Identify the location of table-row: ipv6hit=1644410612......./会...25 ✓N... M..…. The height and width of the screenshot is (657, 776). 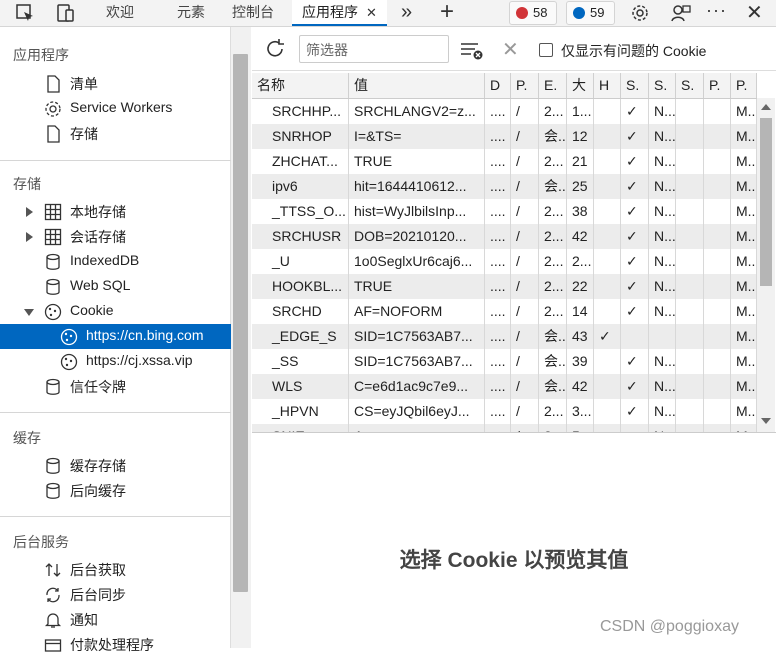
(504, 186).